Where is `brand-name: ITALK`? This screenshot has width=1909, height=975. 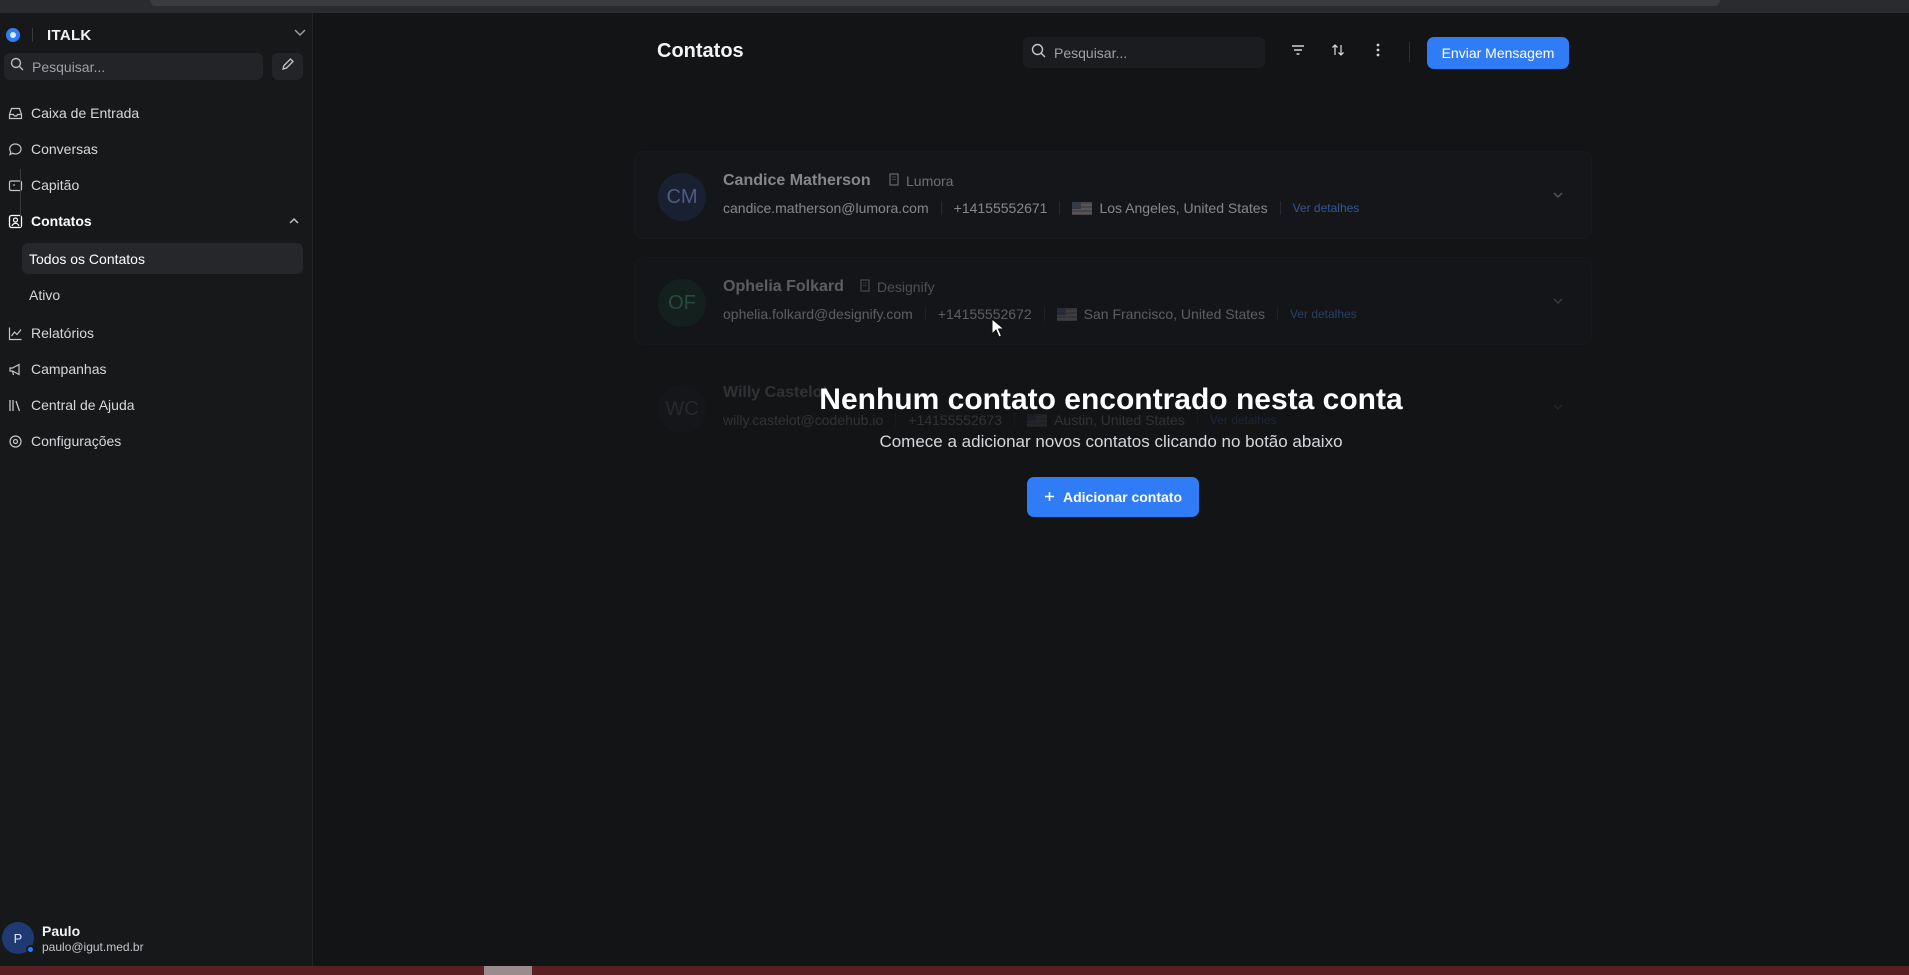 brand-name: ITALK is located at coordinates (69, 35).